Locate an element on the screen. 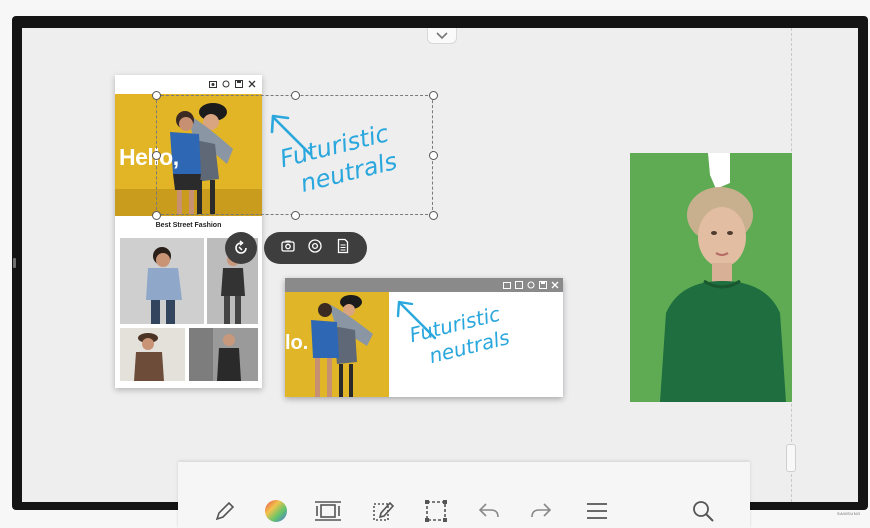 The image size is (870, 528). at-icon is located at coordinates (315, 248).